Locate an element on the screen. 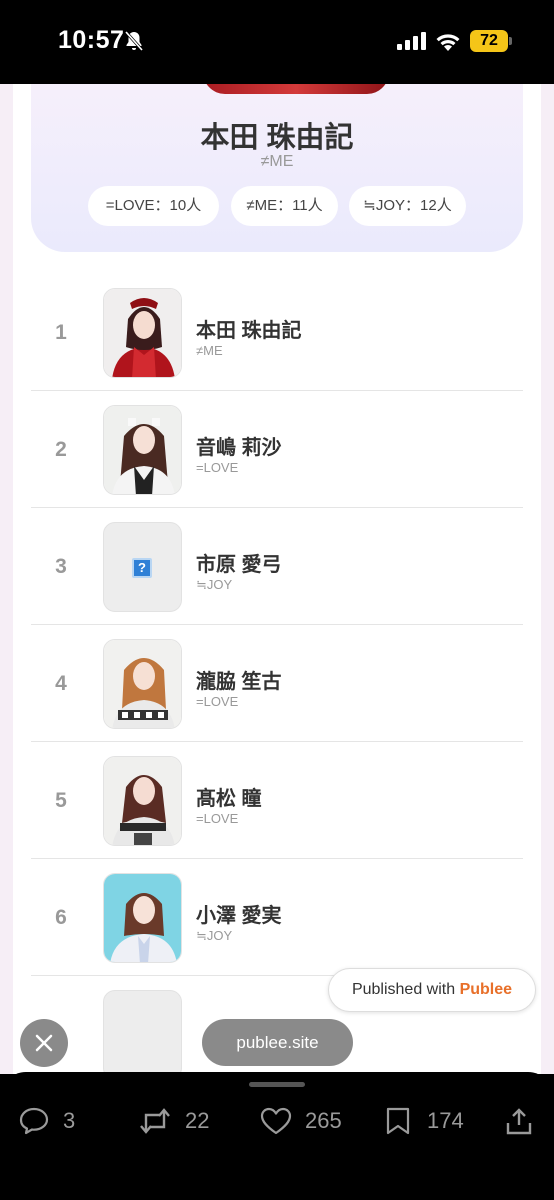  status-bar: 10:57 72 is located at coordinates (277, 42).